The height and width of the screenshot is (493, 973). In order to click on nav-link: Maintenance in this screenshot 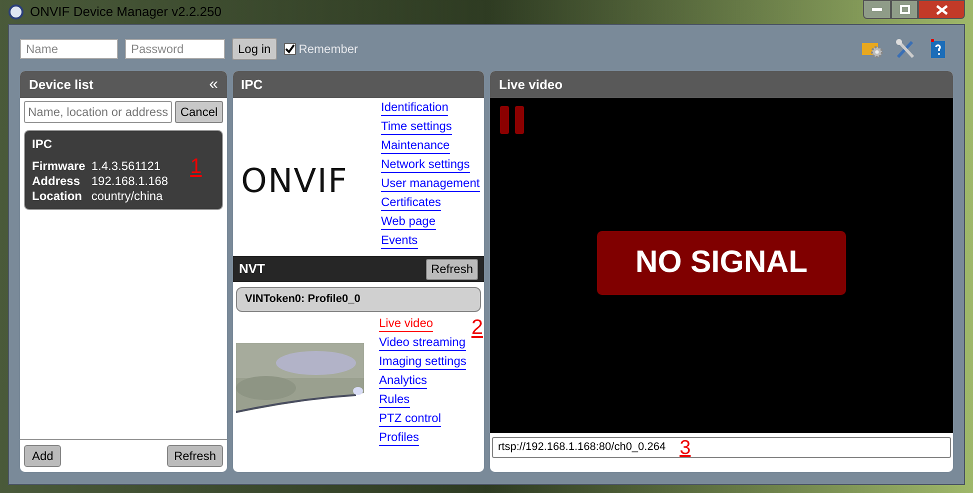, I will do `click(415, 146)`.